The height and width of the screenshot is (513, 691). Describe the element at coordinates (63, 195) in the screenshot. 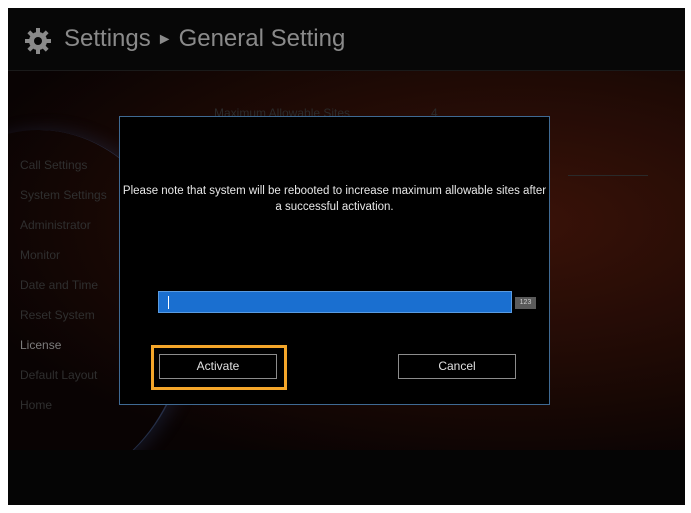

I see `sidebar-item-system-settings: System Settings` at that location.